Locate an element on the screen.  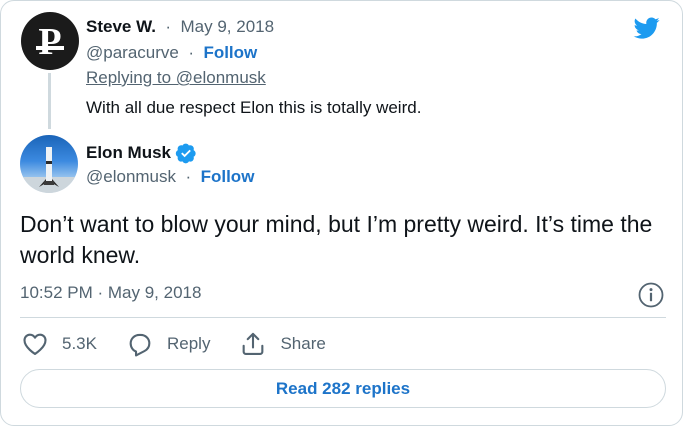
like-button: 5.3K is located at coordinates (58, 344).